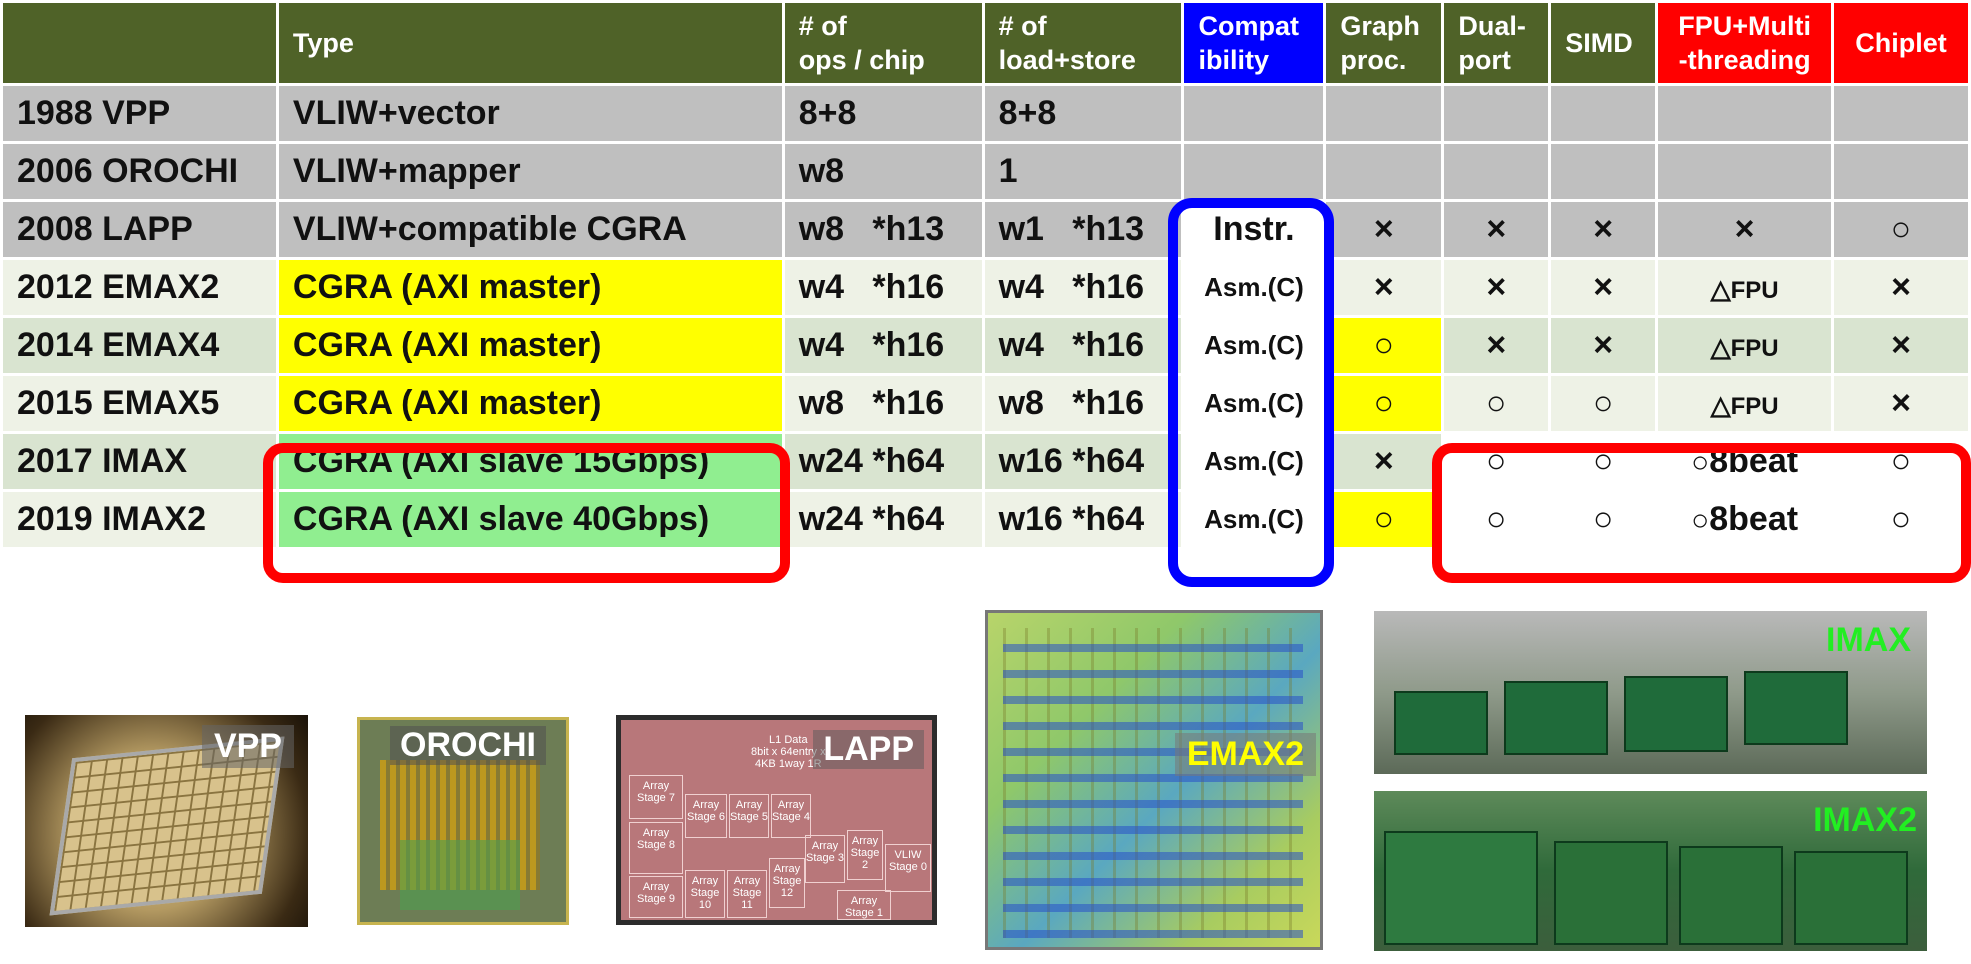 This screenshot has width=1971, height=964. I want to click on orochi-label: OROCHI, so click(468, 745).